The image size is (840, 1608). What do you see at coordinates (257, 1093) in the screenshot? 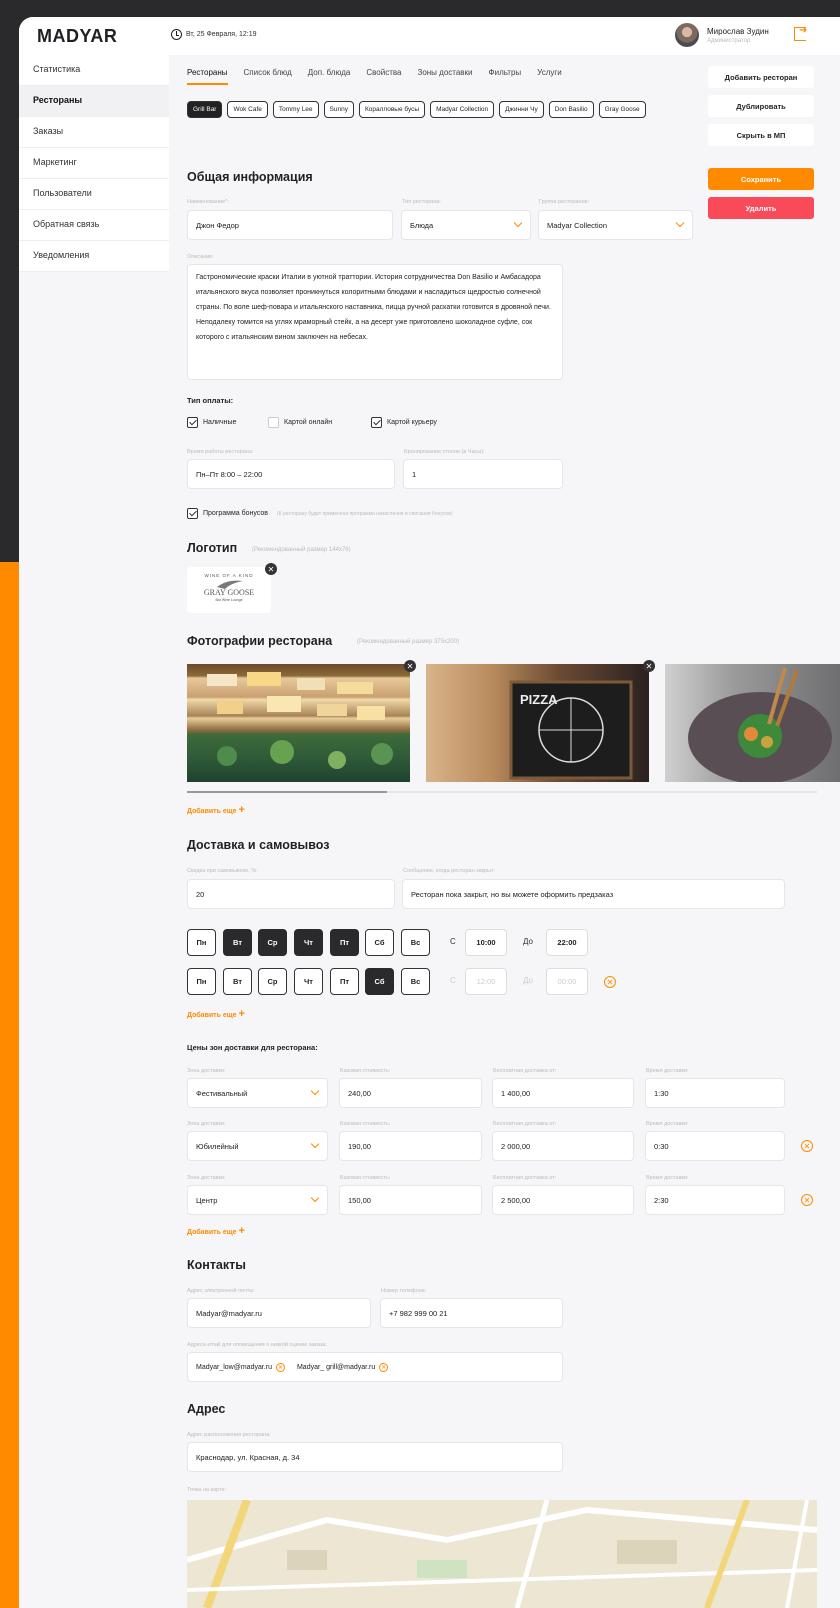
I see `zone-select: Фестивальный` at bounding box center [257, 1093].